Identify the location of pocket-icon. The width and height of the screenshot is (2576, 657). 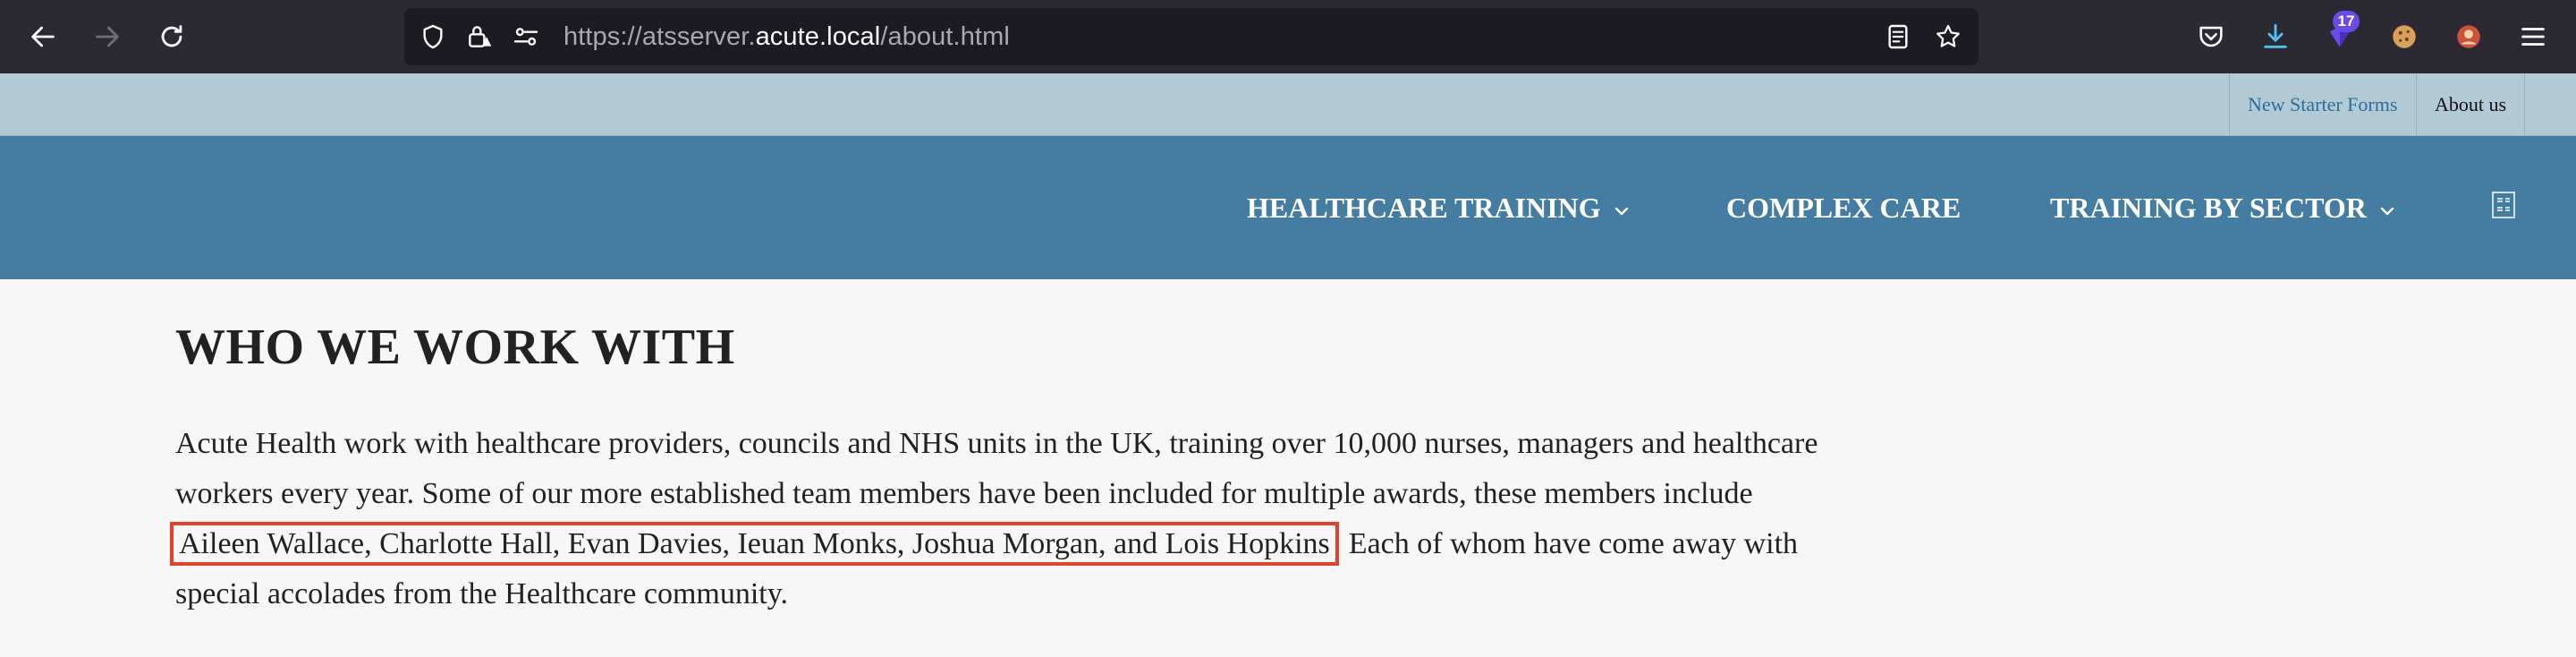
(2211, 36).